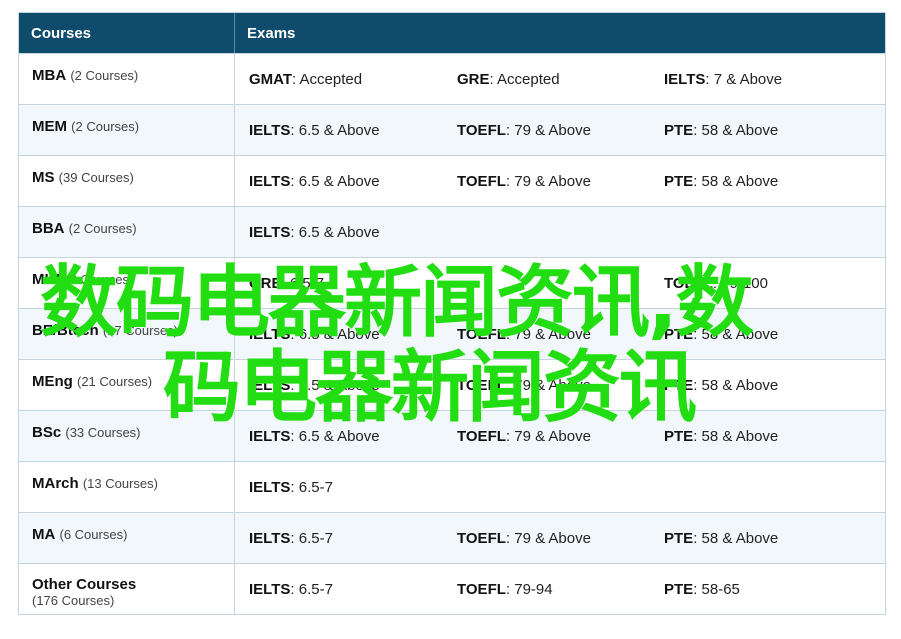  I want to click on courses-column-header: Courses, so click(127, 33).